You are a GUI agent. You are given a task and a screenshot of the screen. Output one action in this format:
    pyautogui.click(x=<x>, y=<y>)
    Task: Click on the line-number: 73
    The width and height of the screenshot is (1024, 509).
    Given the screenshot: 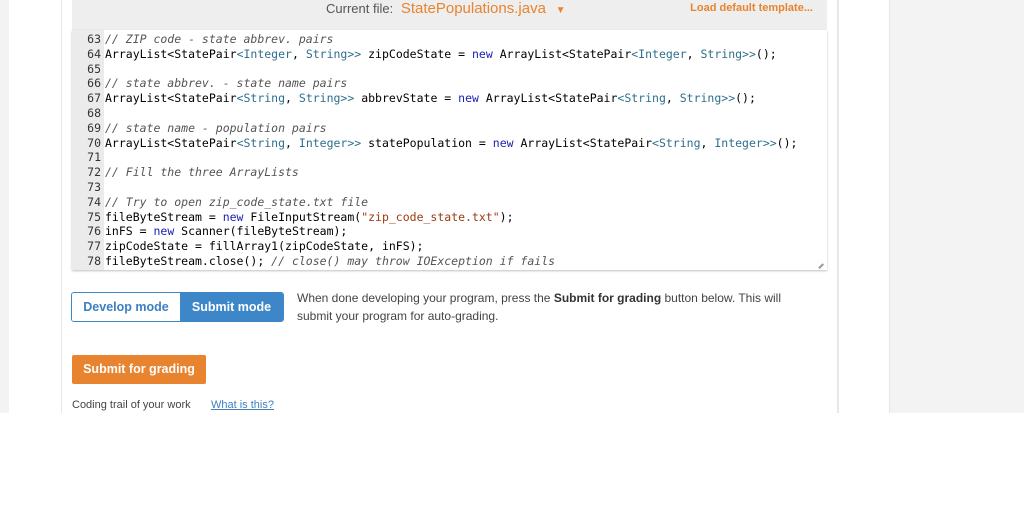 What is the action you would take?
    pyautogui.click(x=94, y=186)
    